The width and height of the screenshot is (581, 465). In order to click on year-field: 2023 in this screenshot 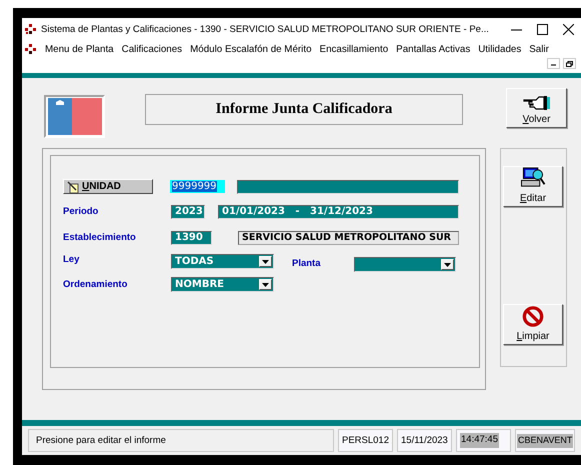, I will do `click(188, 211)`.